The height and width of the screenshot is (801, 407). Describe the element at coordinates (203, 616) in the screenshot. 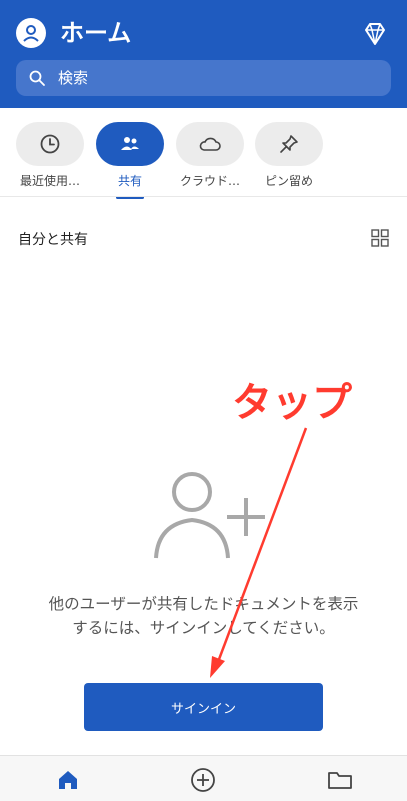

I see `empty-state-message: 他のユーザーが共有したドキュメントを表示 するには、サインインしてください。` at that location.